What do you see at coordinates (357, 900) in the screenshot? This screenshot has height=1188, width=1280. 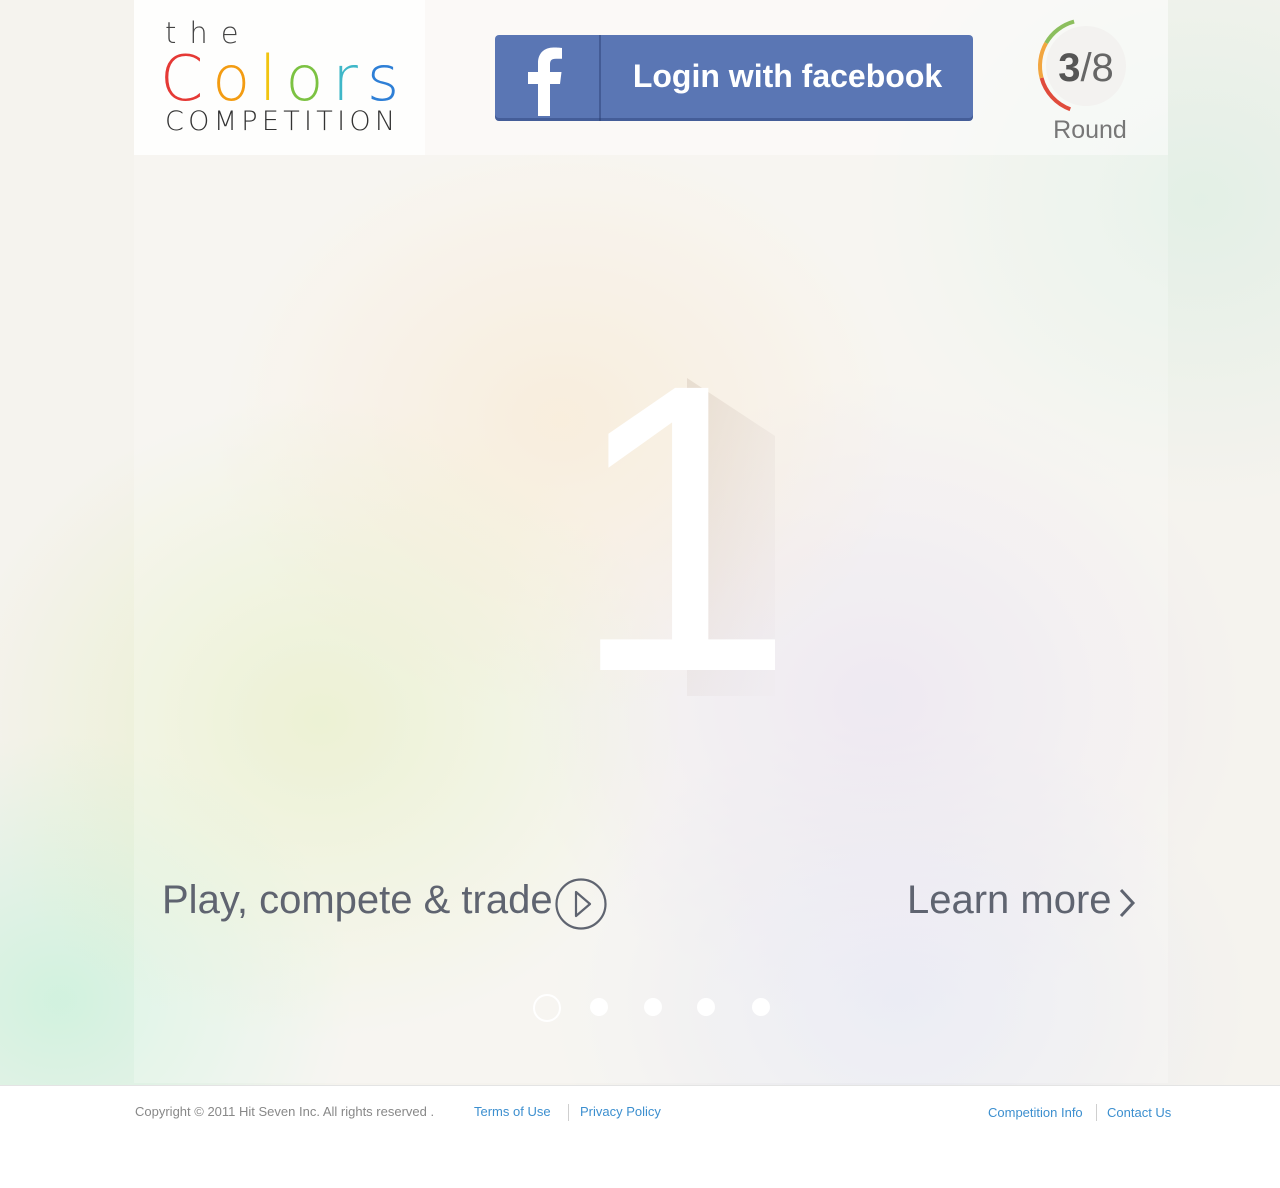 I see `tagline: Play, compete & trade` at bounding box center [357, 900].